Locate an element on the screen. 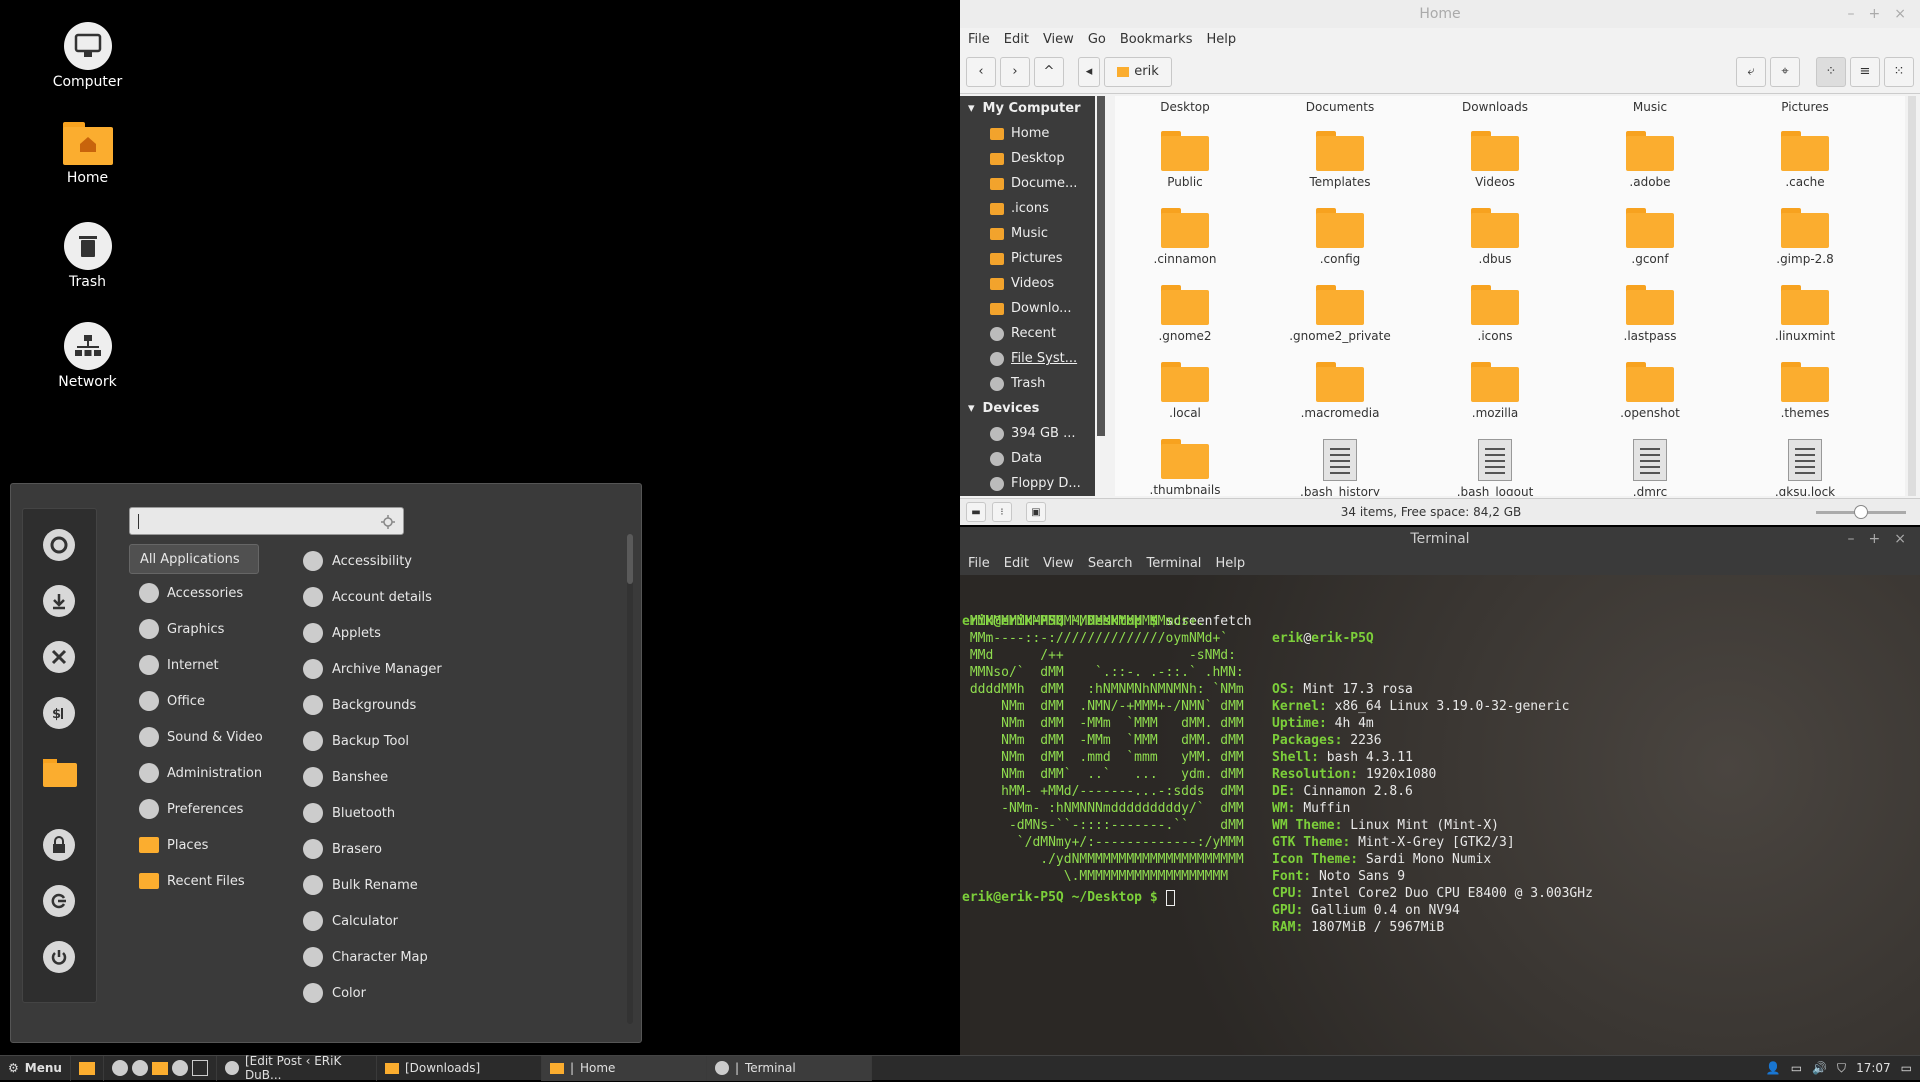  app-item: Accessibility is located at coordinates (357, 561).